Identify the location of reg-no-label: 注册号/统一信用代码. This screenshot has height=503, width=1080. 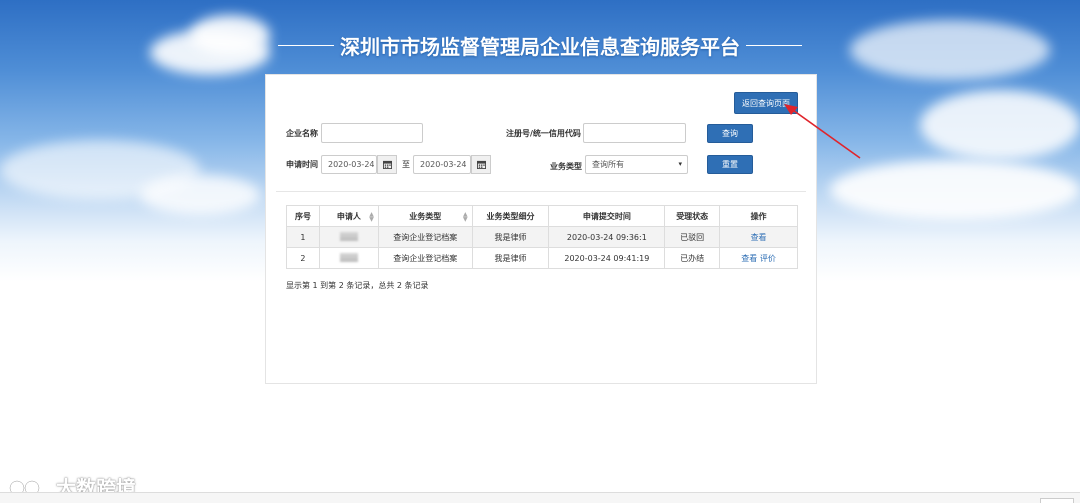
(543, 133).